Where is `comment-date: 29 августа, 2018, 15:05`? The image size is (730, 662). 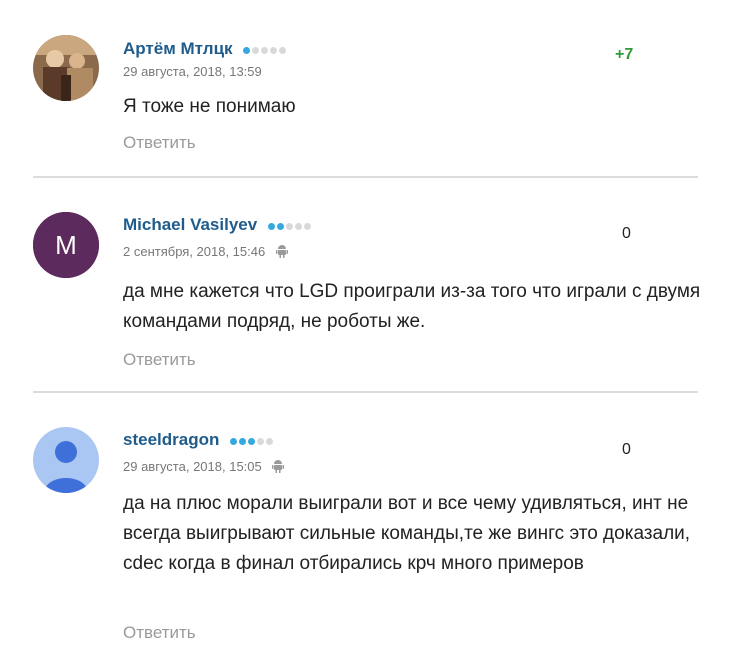
comment-date: 29 августа, 2018, 15:05 is located at coordinates (204, 466).